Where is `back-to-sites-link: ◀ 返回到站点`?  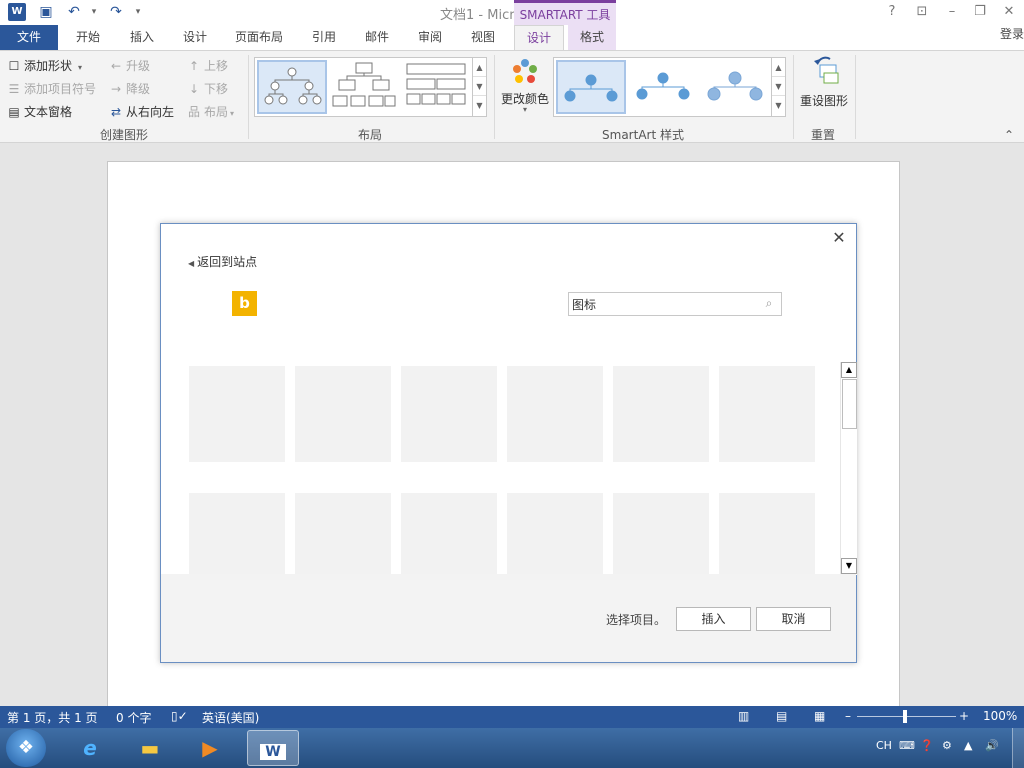
back-to-sites-link: ◀ 返回到站点 is located at coordinates (222, 261).